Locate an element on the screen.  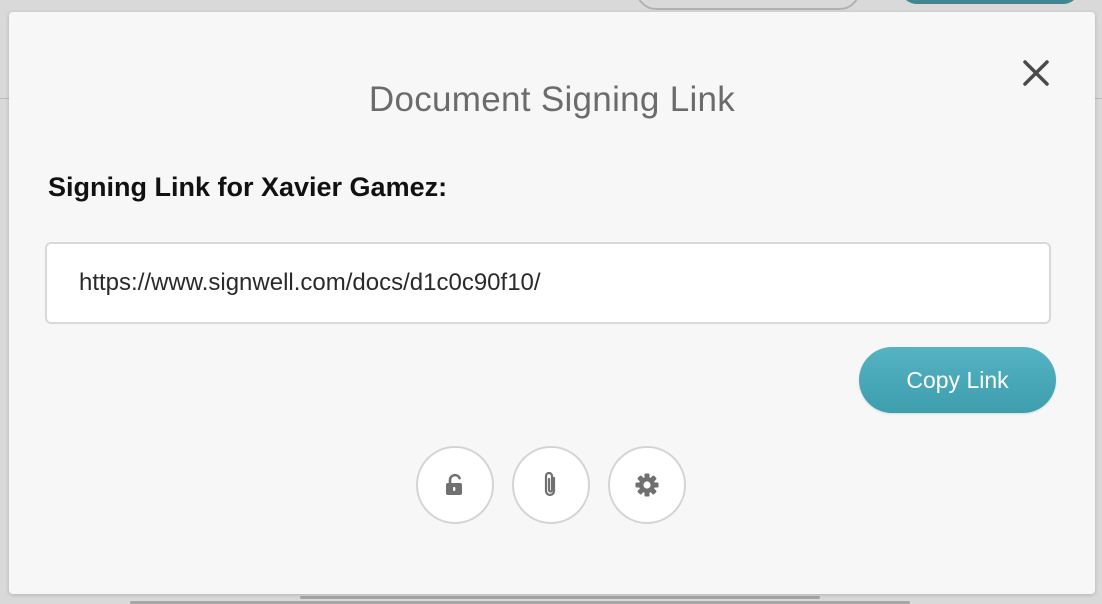
modal-title: Document Signing Link is located at coordinates (552, 99).